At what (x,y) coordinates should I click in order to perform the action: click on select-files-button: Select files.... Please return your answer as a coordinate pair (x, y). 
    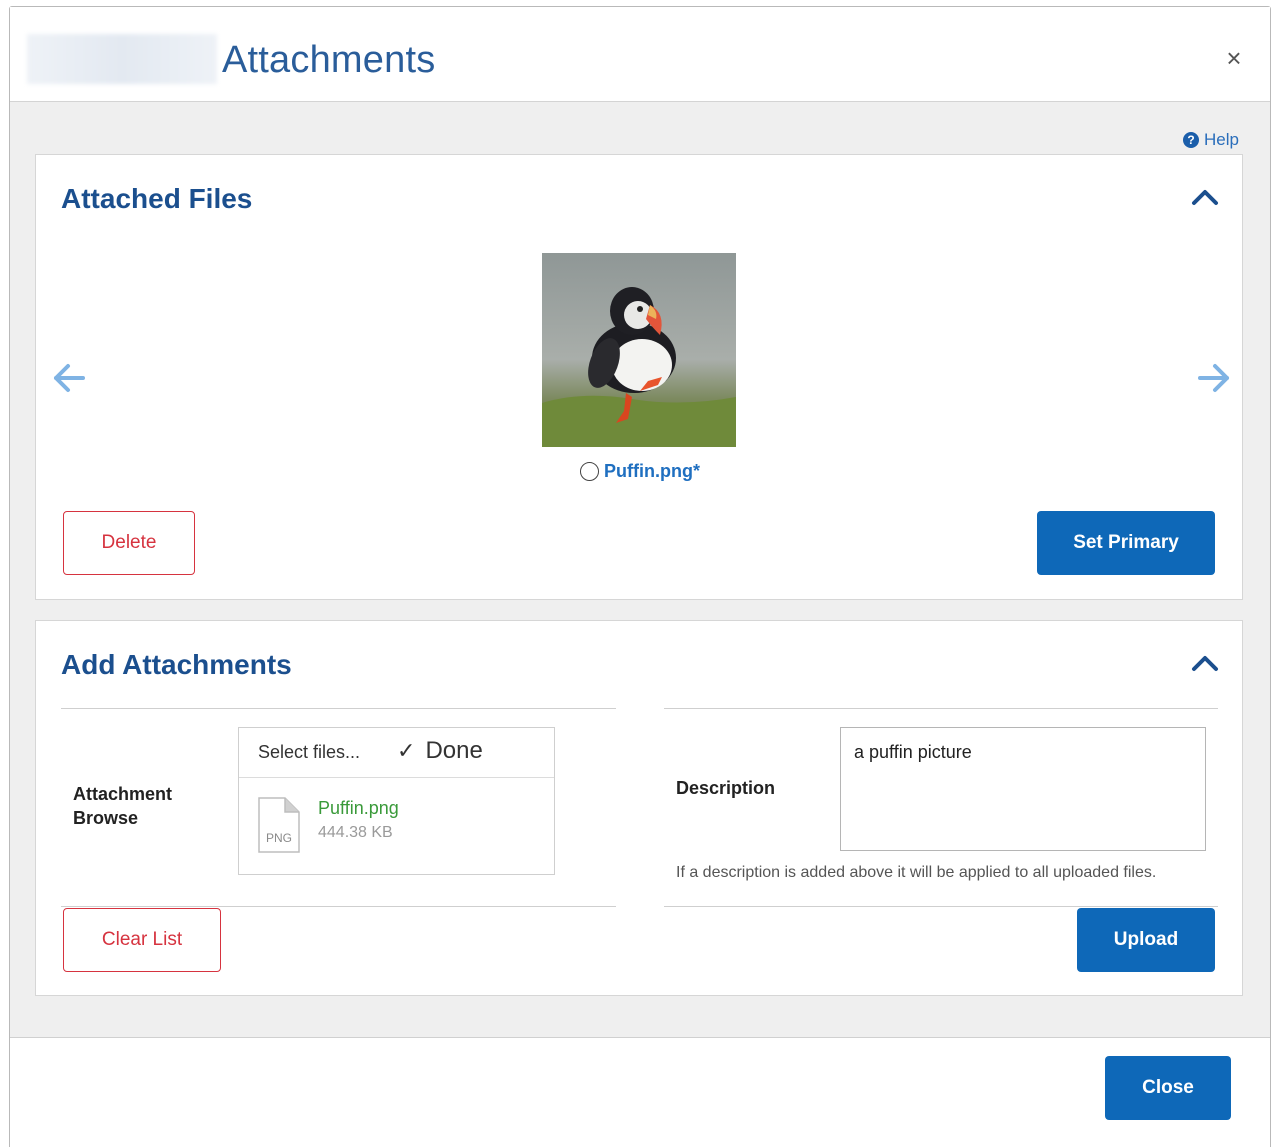
    Looking at the image, I should click on (309, 752).